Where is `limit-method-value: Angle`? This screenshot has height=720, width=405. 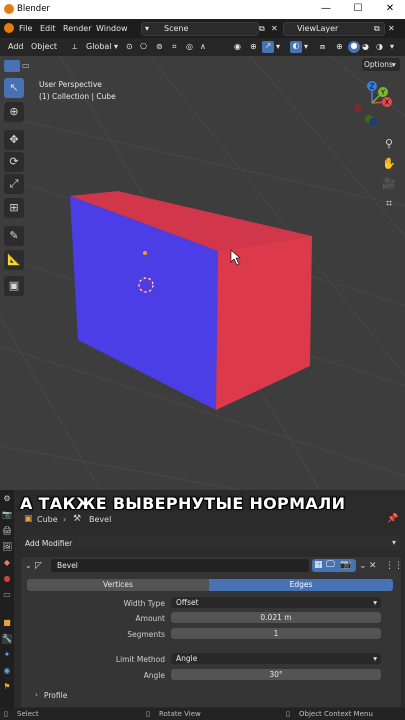
limit-method-value: Angle is located at coordinates (187, 658).